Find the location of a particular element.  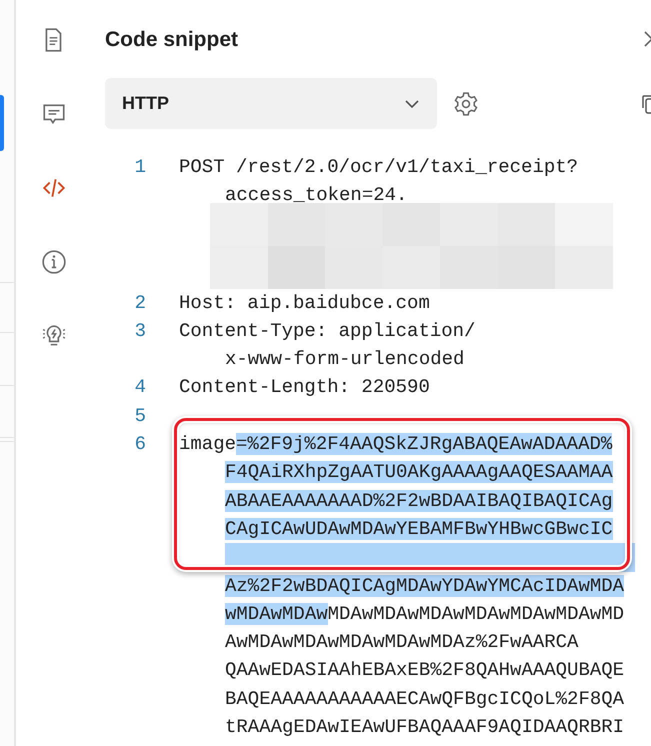

code-text: image is located at coordinates (207, 444).